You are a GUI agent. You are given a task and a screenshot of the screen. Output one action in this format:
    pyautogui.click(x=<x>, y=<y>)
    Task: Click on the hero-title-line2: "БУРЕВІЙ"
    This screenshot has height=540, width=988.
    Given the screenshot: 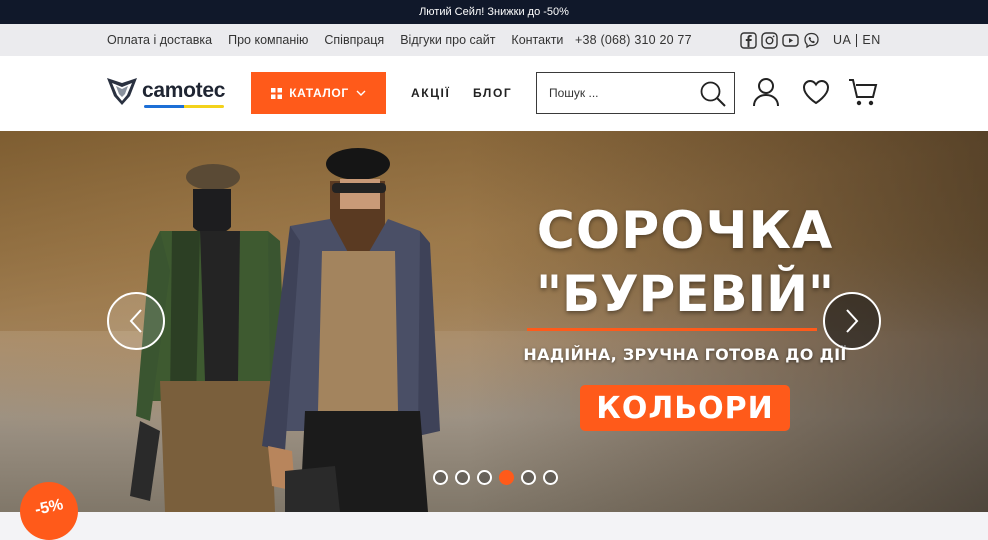 What is the action you would take?
    pyautogui.click(x=685, y=294)
    